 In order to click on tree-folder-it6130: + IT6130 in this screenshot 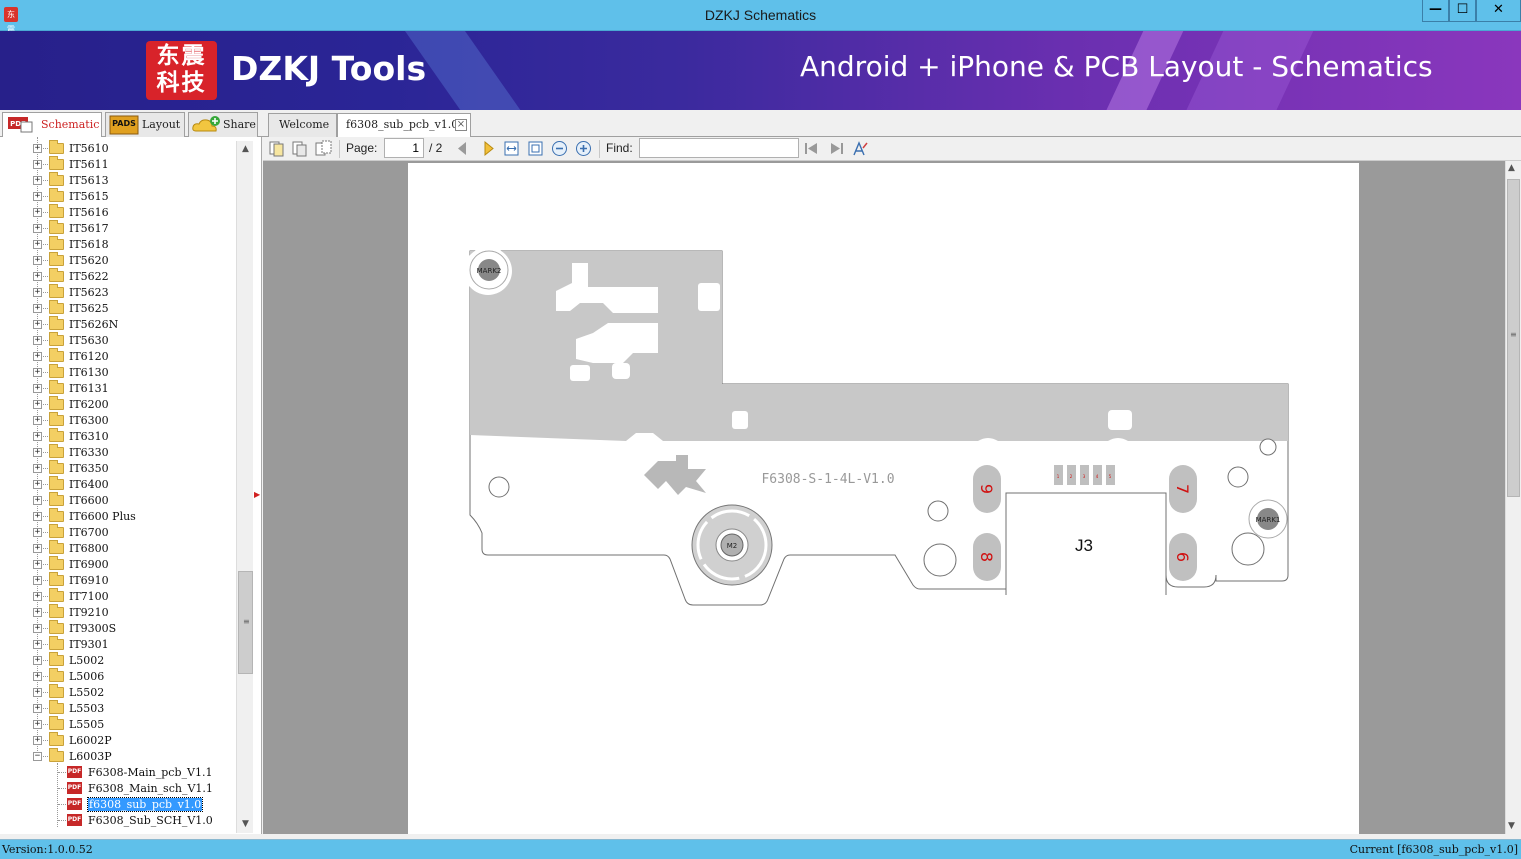, I will do `click(117, 372)`.